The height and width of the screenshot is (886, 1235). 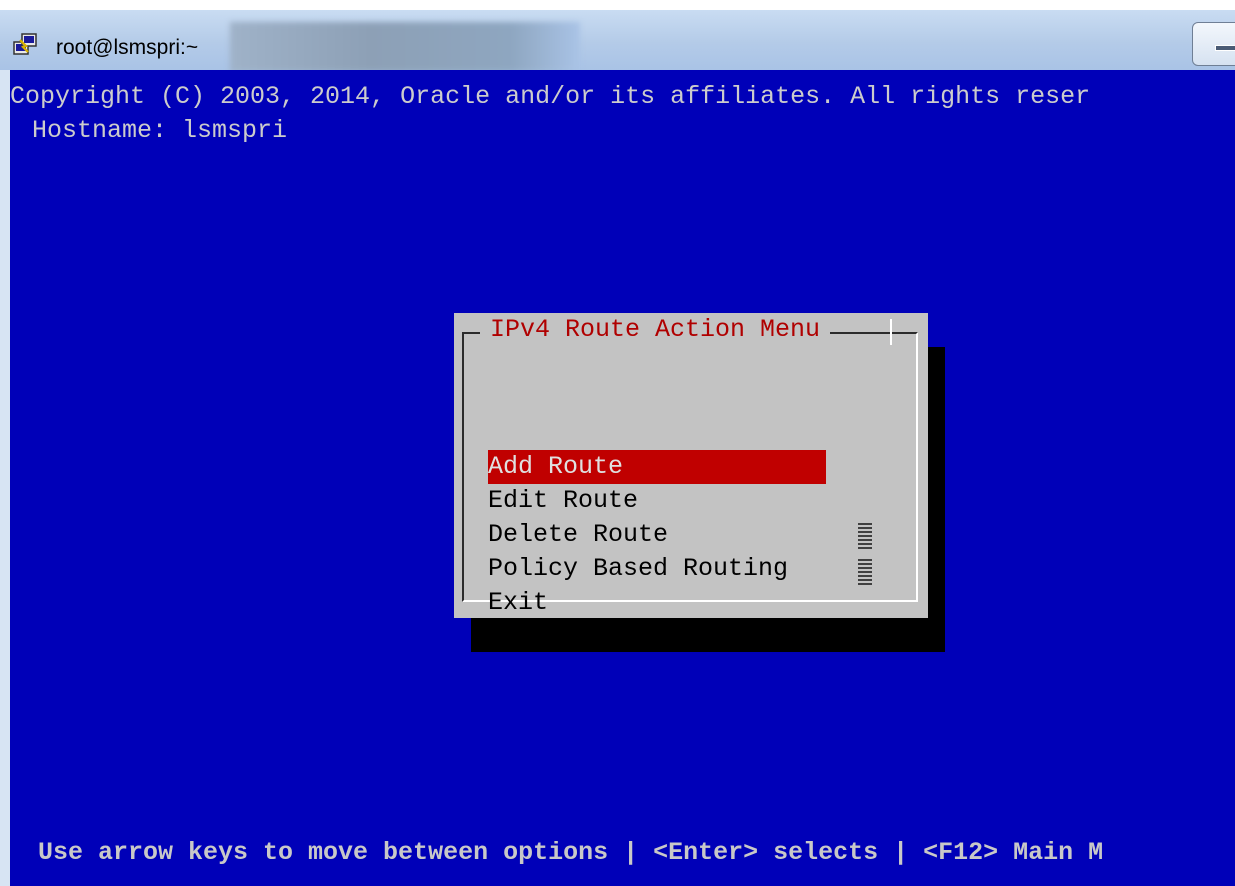 What do you see at coordinates (1213, 44) in the screenshot?
I see `minimize-button` at bounding box center [1213, 44].